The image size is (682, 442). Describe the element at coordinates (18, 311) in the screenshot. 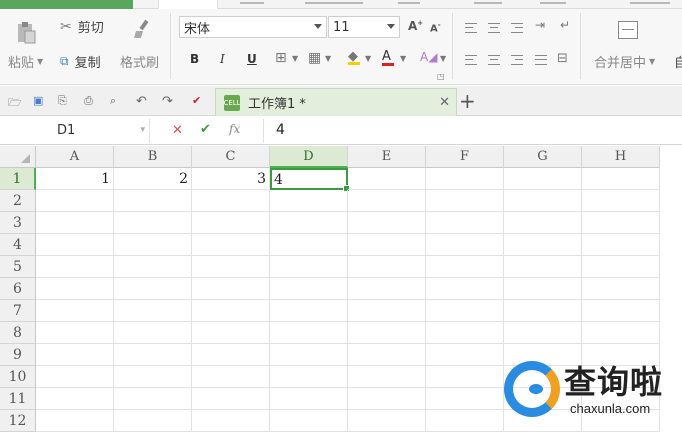

I see `row-header-7: 7` at that location.